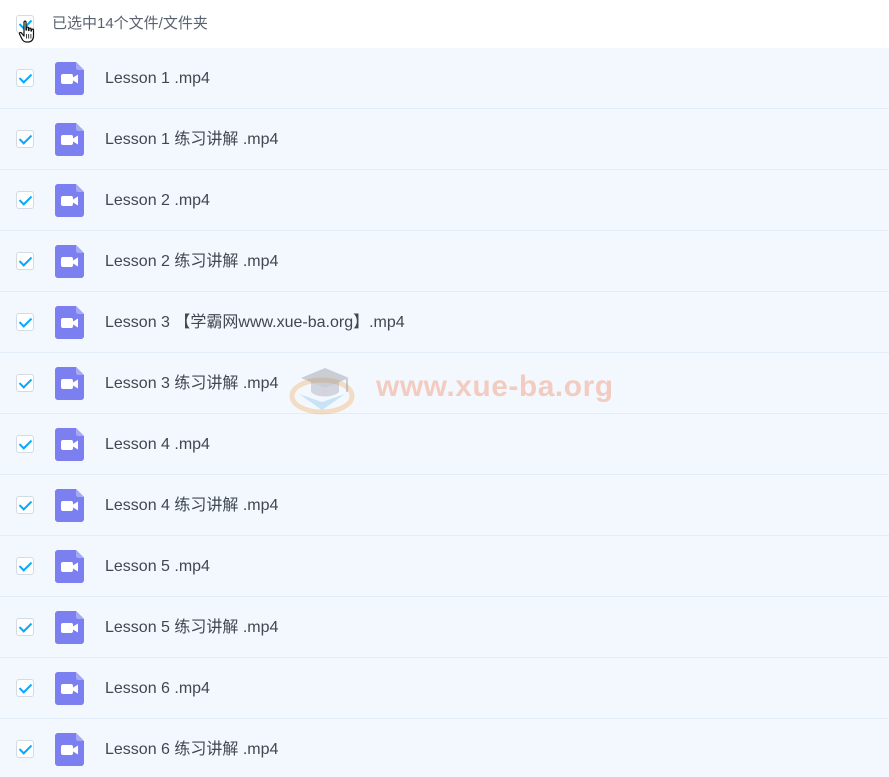 The image size is (889, 777). I want to click on file-name: Lesson 2 .mp4, so click(157, 201).